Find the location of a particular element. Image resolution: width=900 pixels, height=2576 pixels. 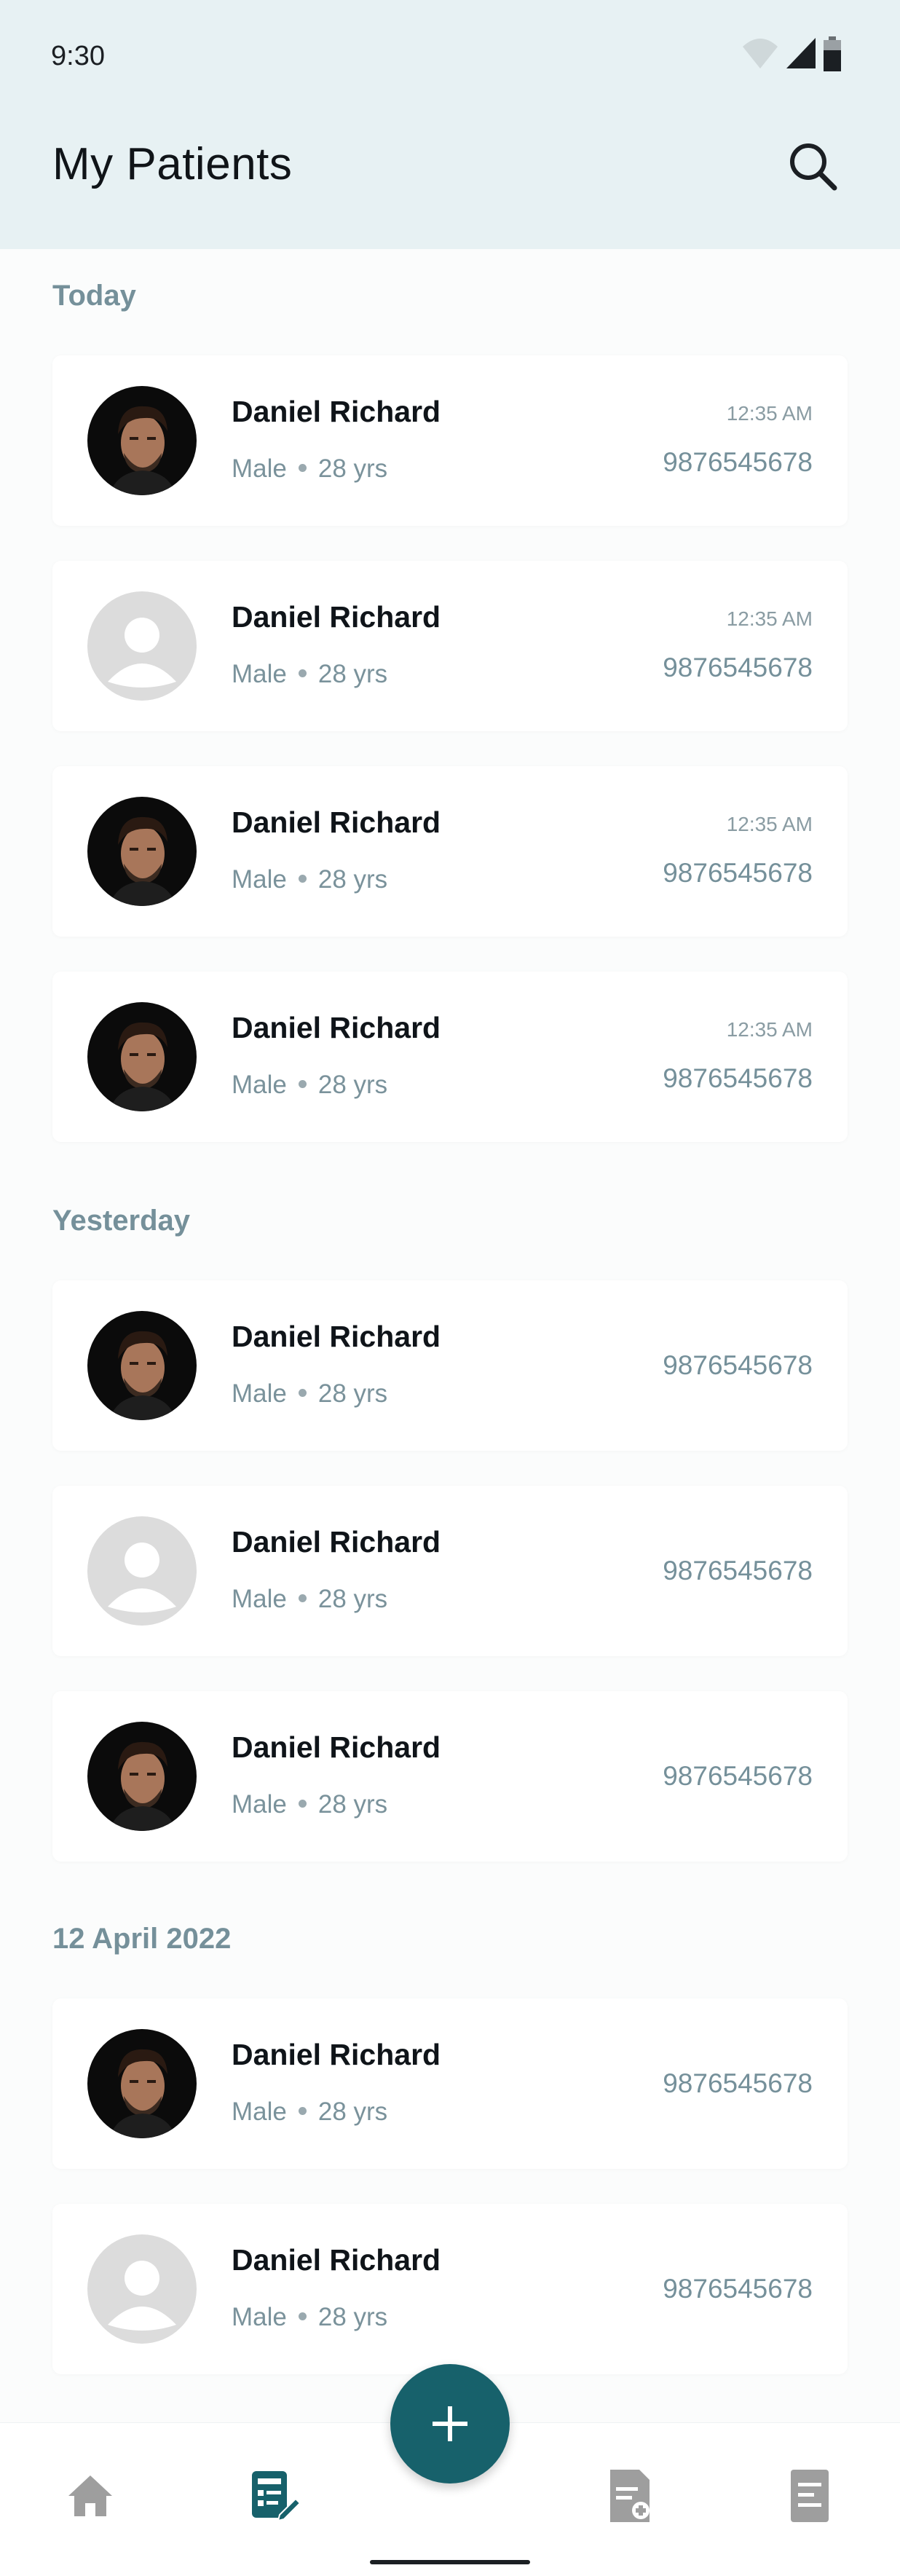

nav-home is located at coordinates (90, 2496).